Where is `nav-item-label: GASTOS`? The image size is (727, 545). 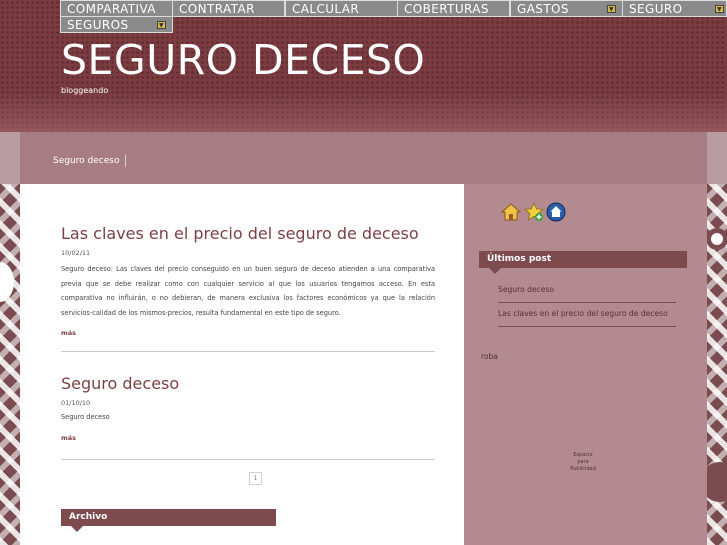 nav-item-label: GASTOS is located at coordinates (543, 9).